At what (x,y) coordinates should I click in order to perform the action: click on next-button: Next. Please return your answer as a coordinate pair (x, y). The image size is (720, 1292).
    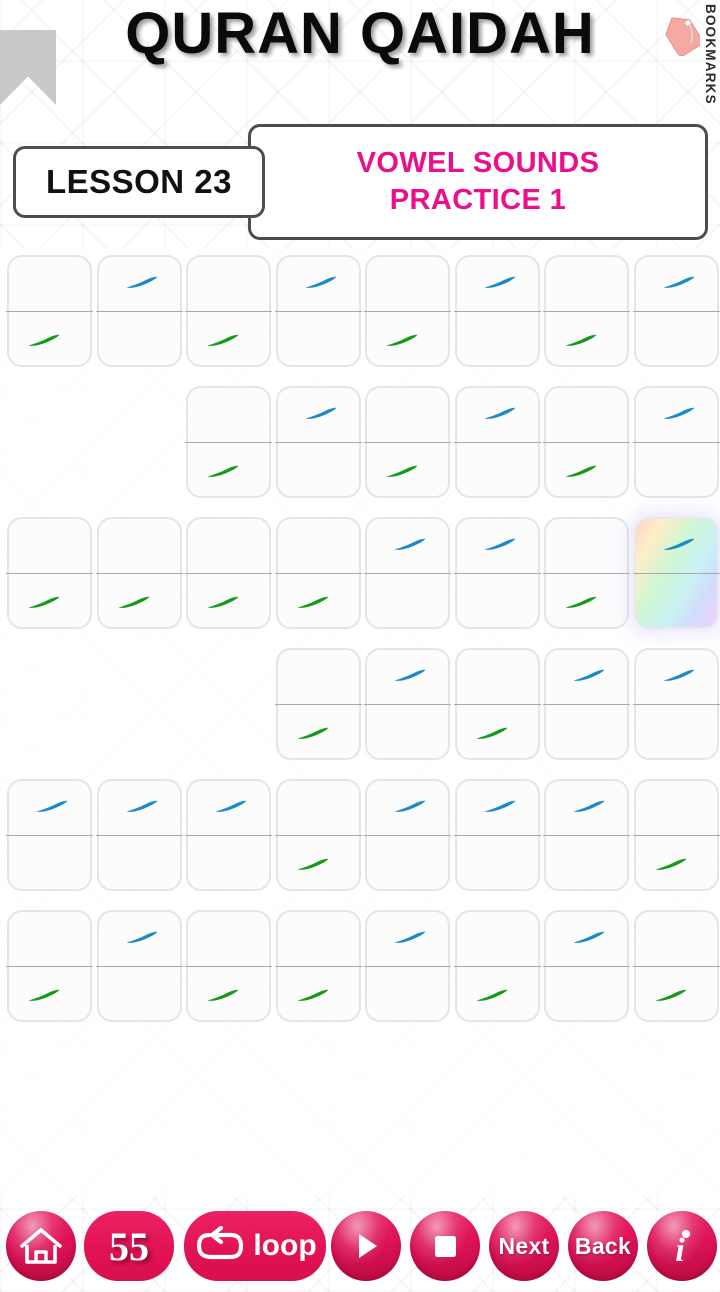
    Looking at the image, I should click on (524, 1246).